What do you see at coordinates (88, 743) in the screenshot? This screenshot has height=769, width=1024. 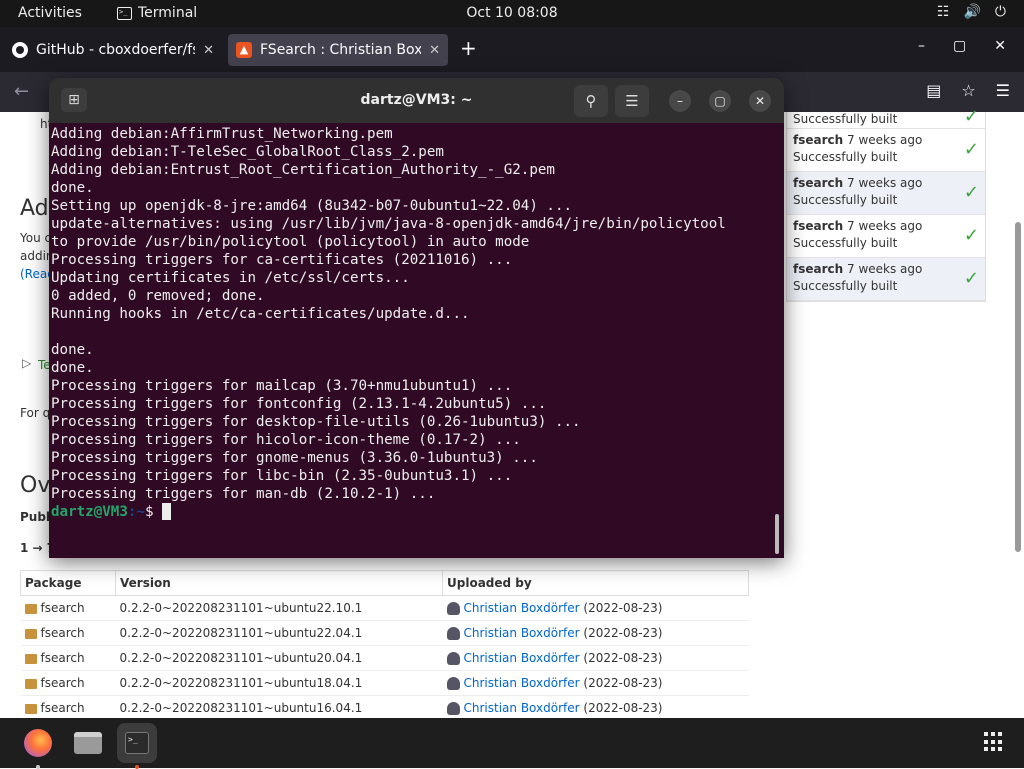 I see `files-icon` at bounding box center [88, 743].